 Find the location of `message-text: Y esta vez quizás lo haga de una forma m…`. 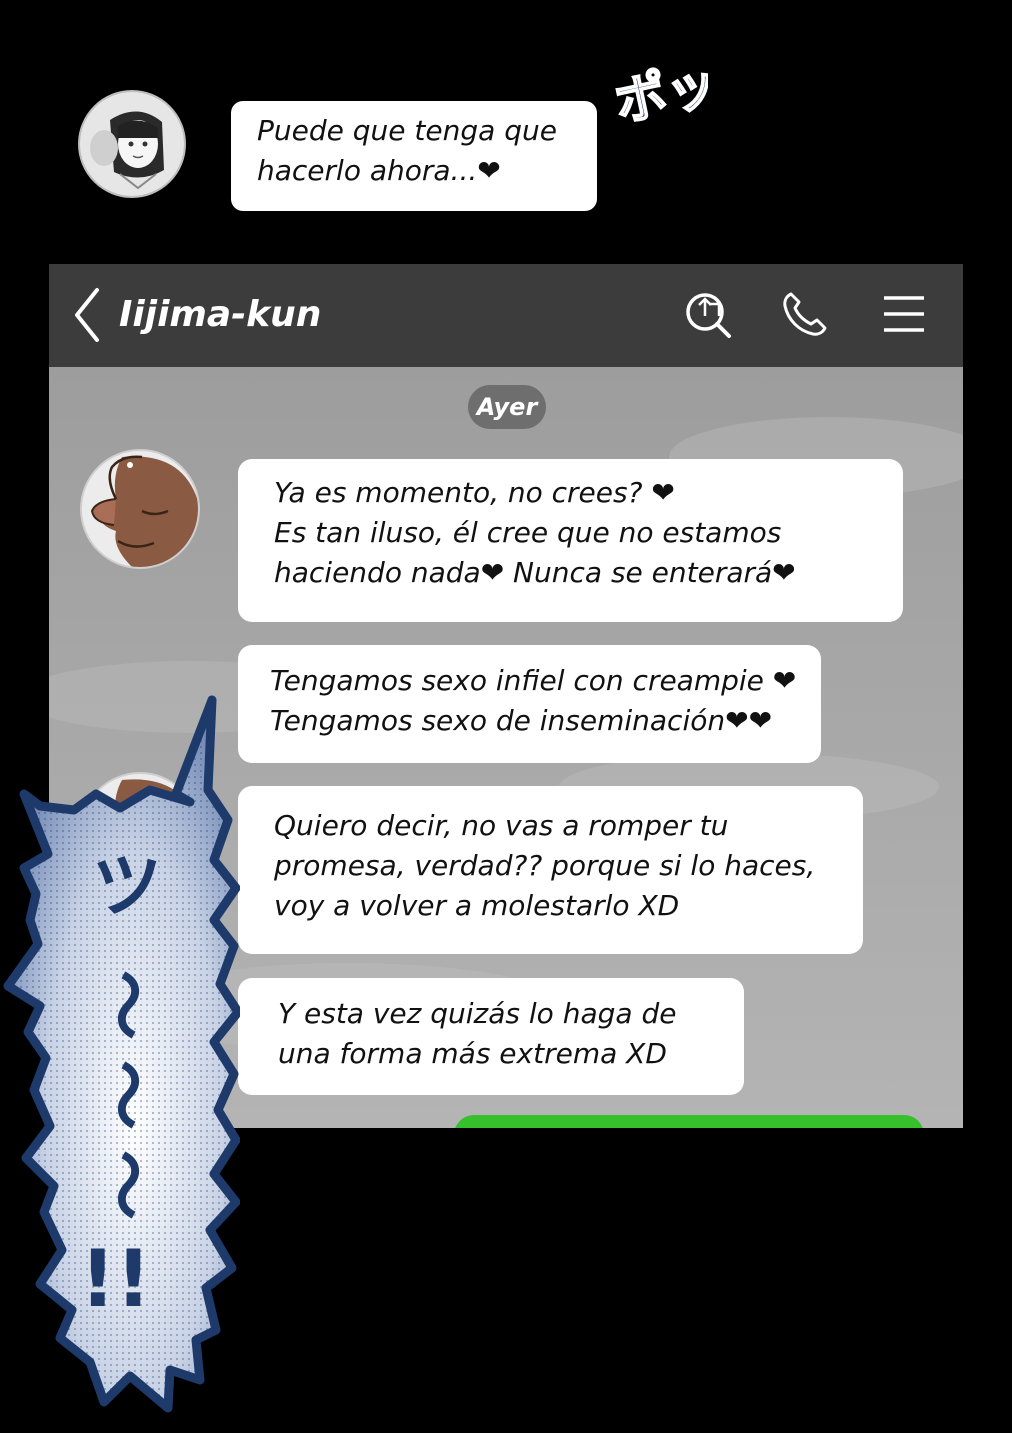

message-text: Y esta vez quizás lo haga de una forma m… is located at coordinates (477, 1033).